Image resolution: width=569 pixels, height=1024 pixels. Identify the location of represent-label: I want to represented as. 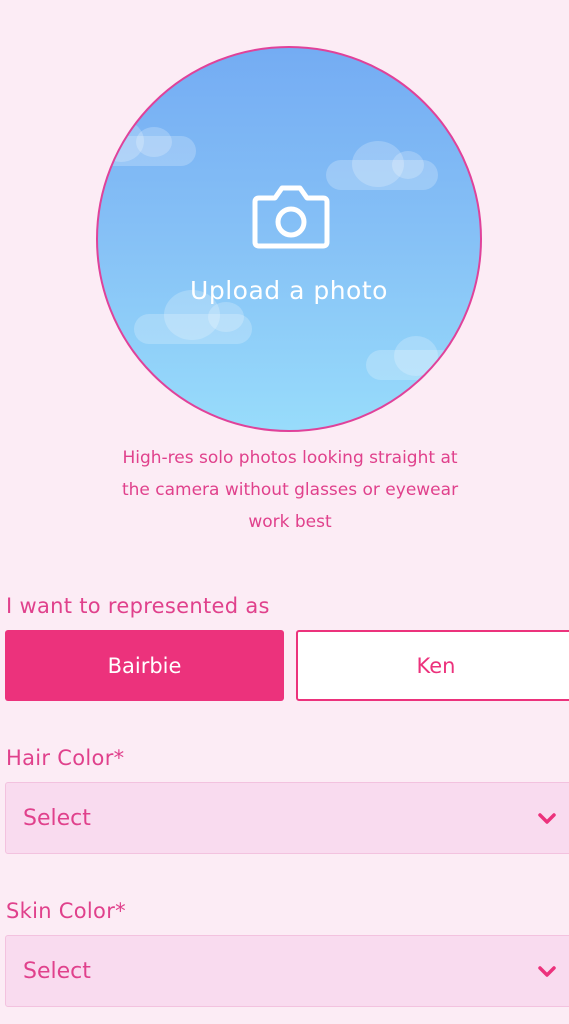
(138, 606).